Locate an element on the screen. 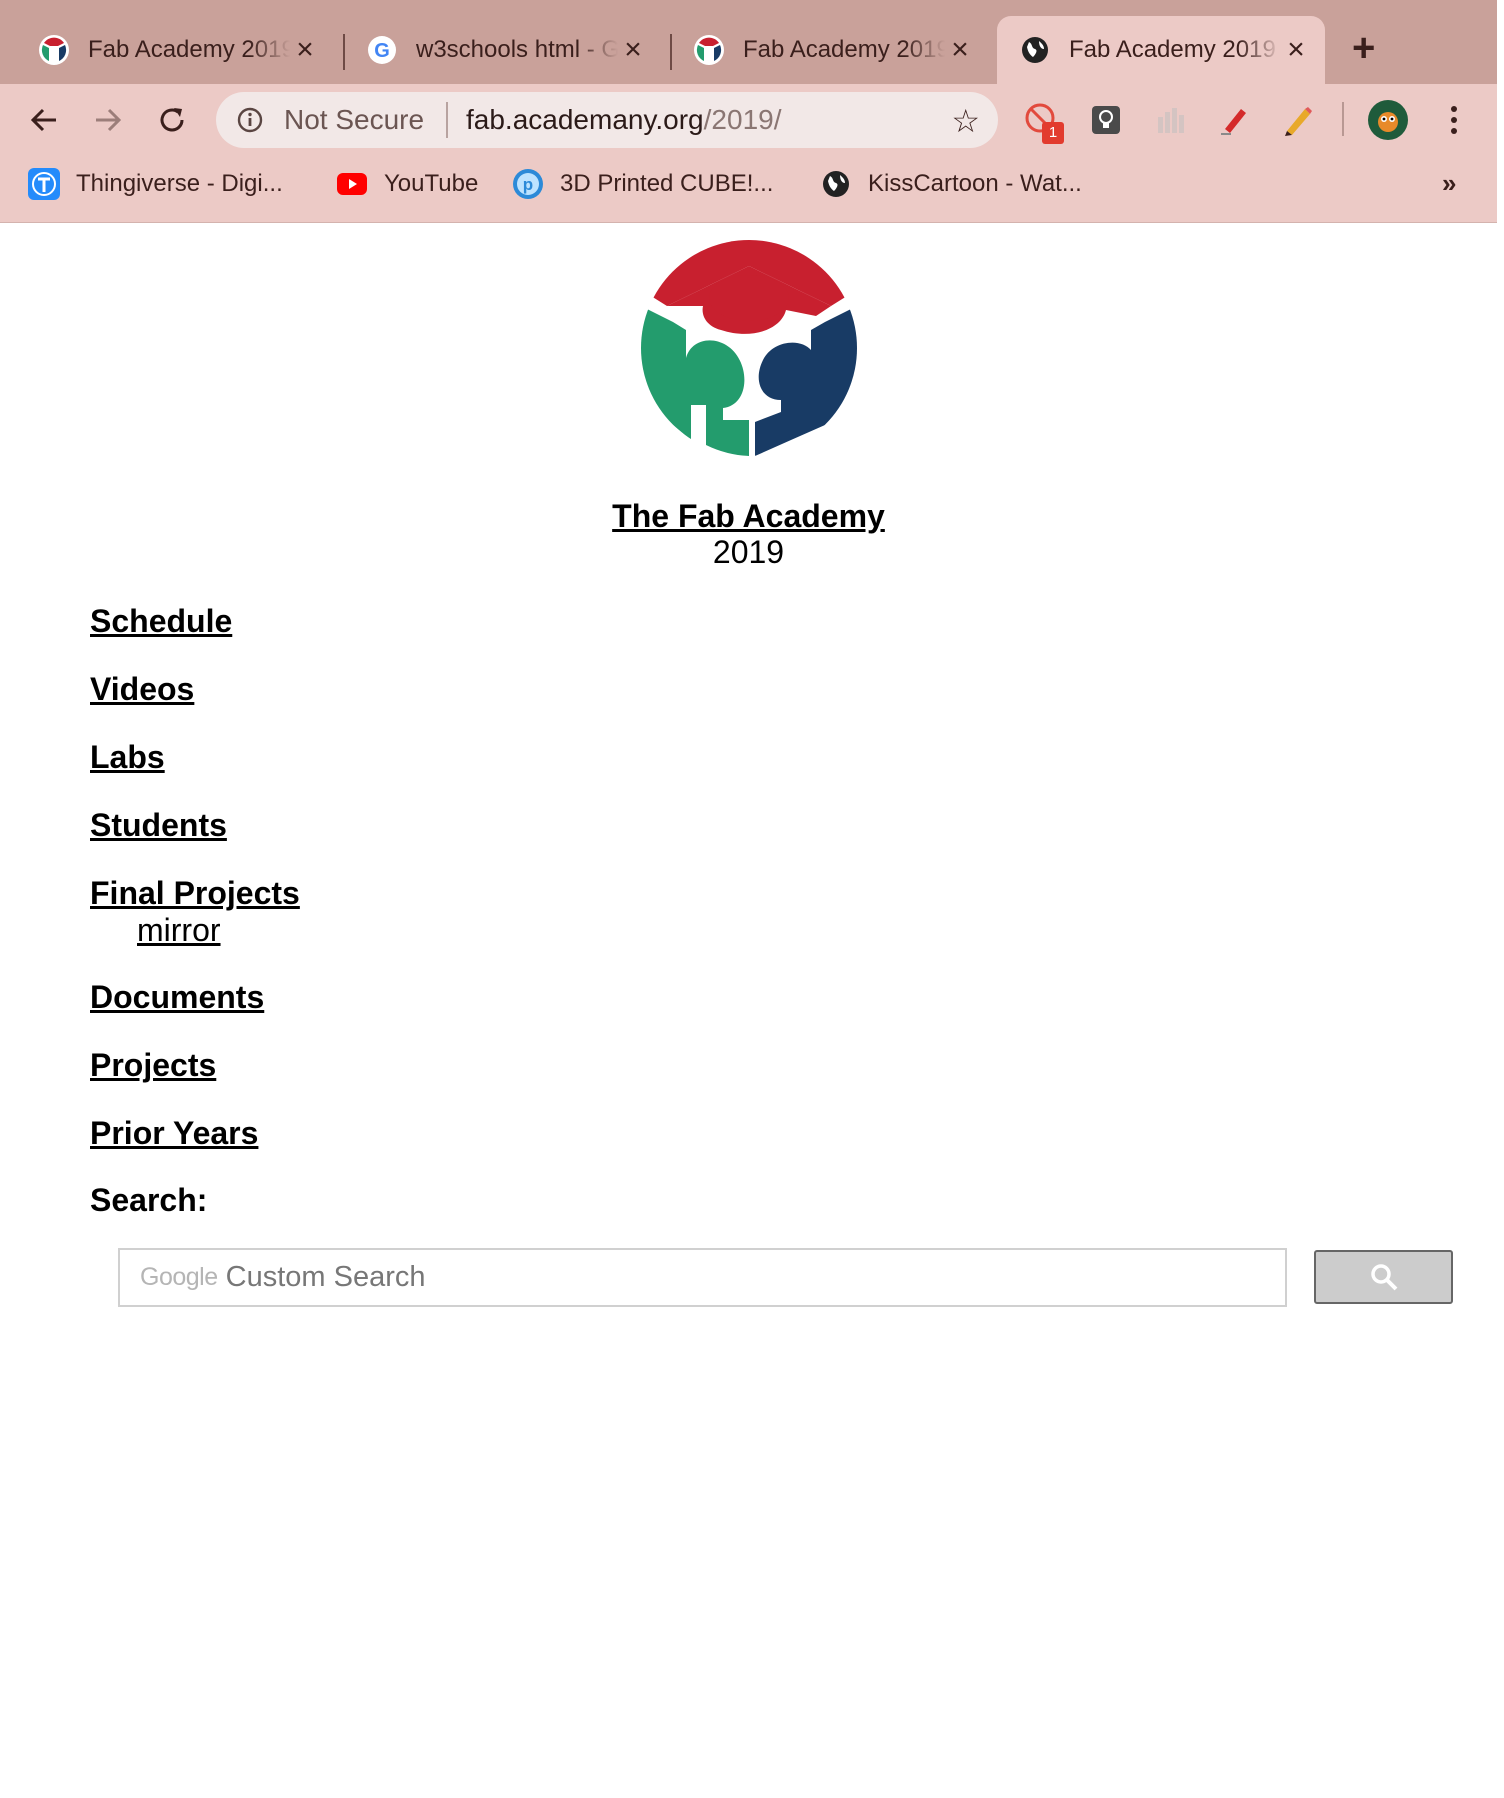  url-host: fab.academany.org is located at coordinates (585, 119).